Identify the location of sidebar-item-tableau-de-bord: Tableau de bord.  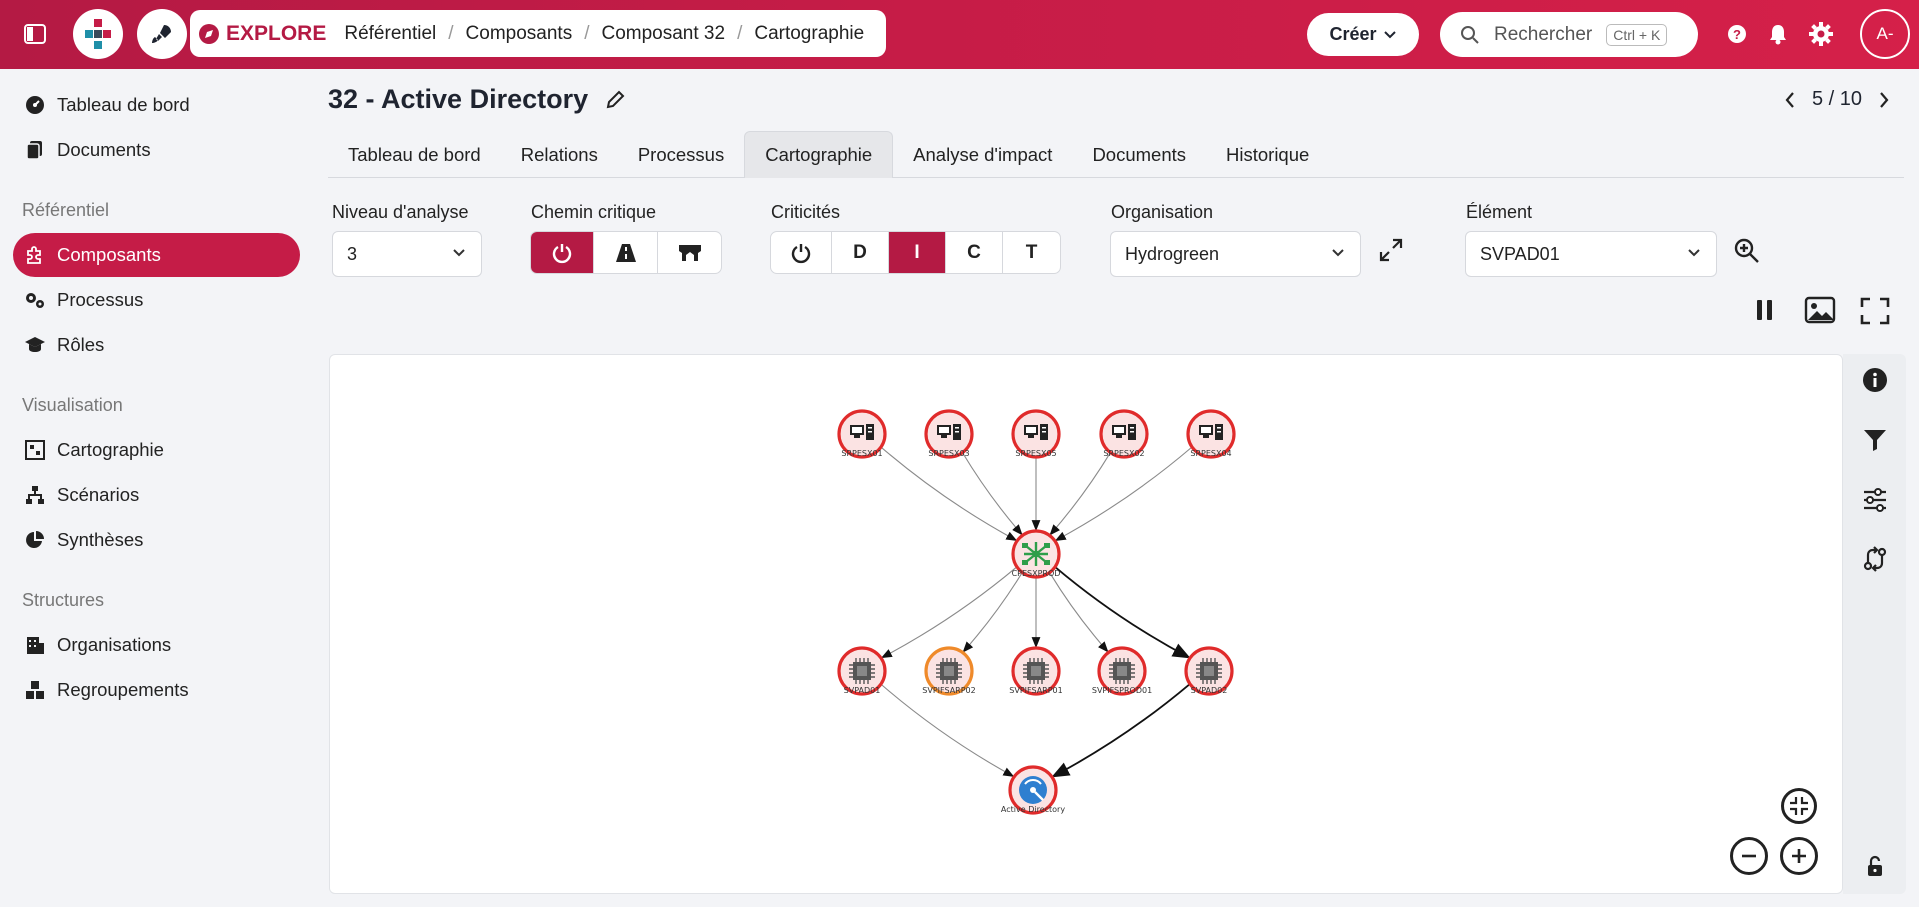
(156, 105).